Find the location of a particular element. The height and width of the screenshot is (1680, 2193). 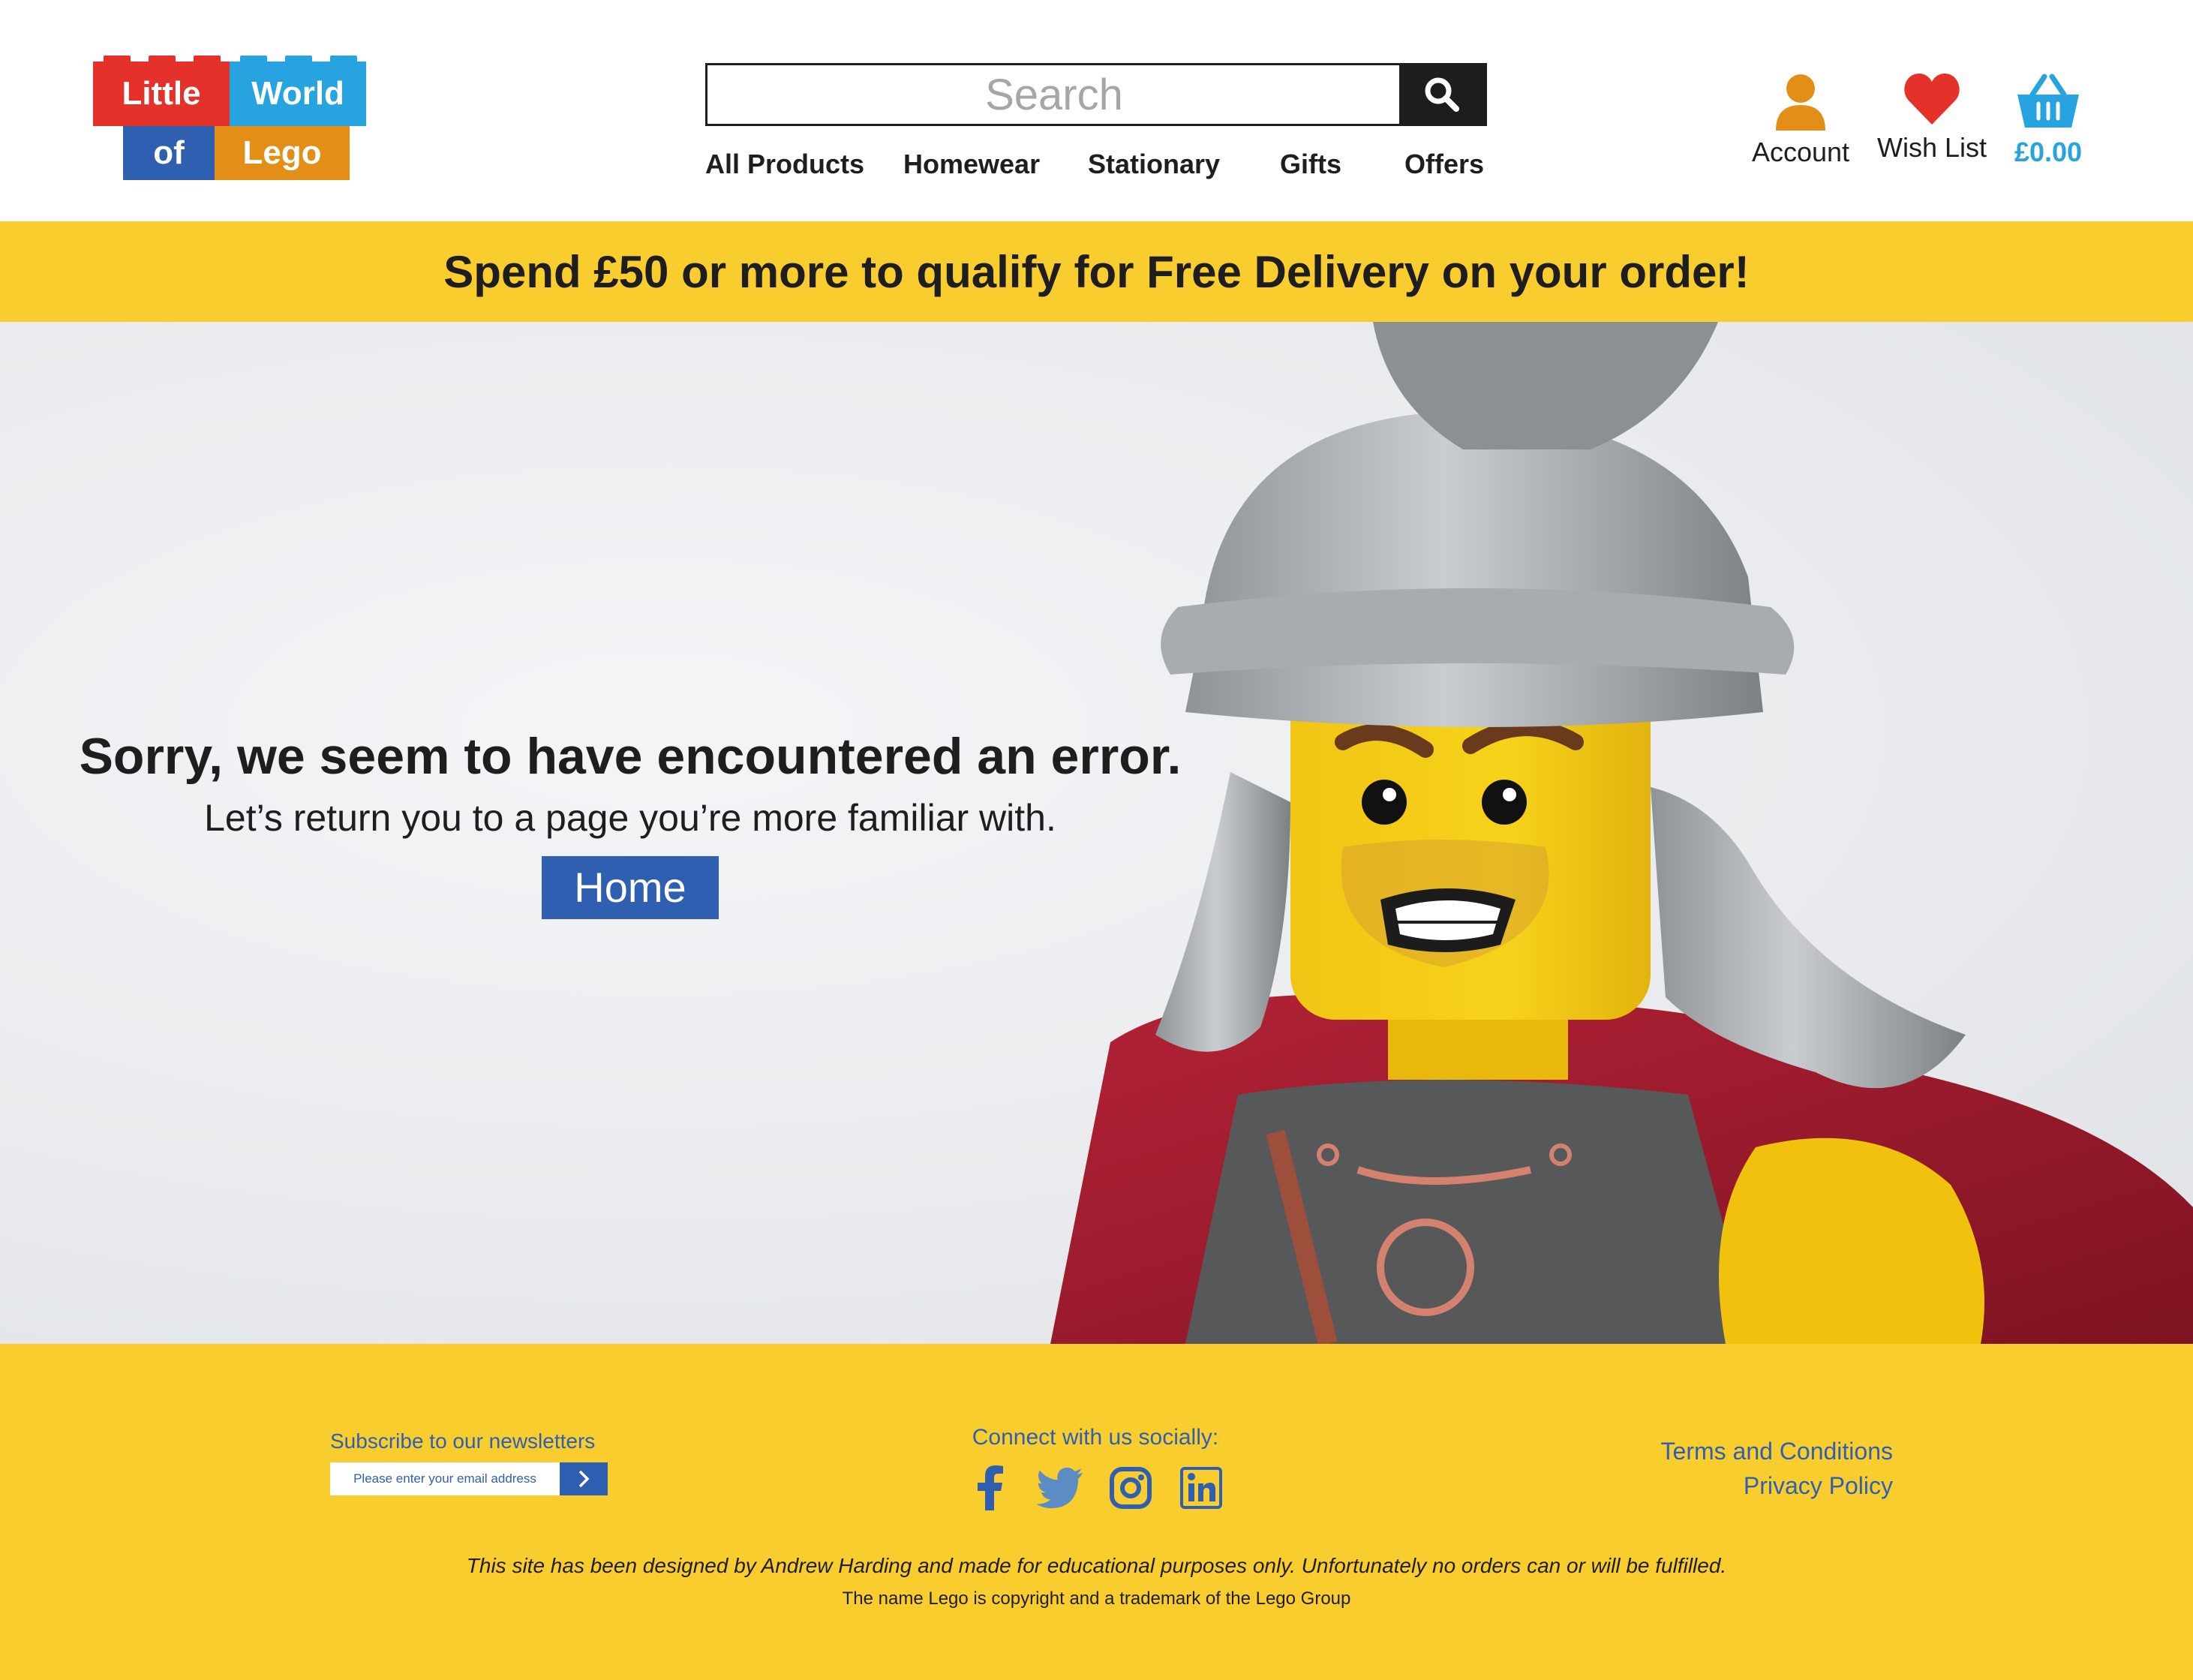

legal-links: Terms and Conditions Privacy Policy is located at coordinates (1777, 1468).